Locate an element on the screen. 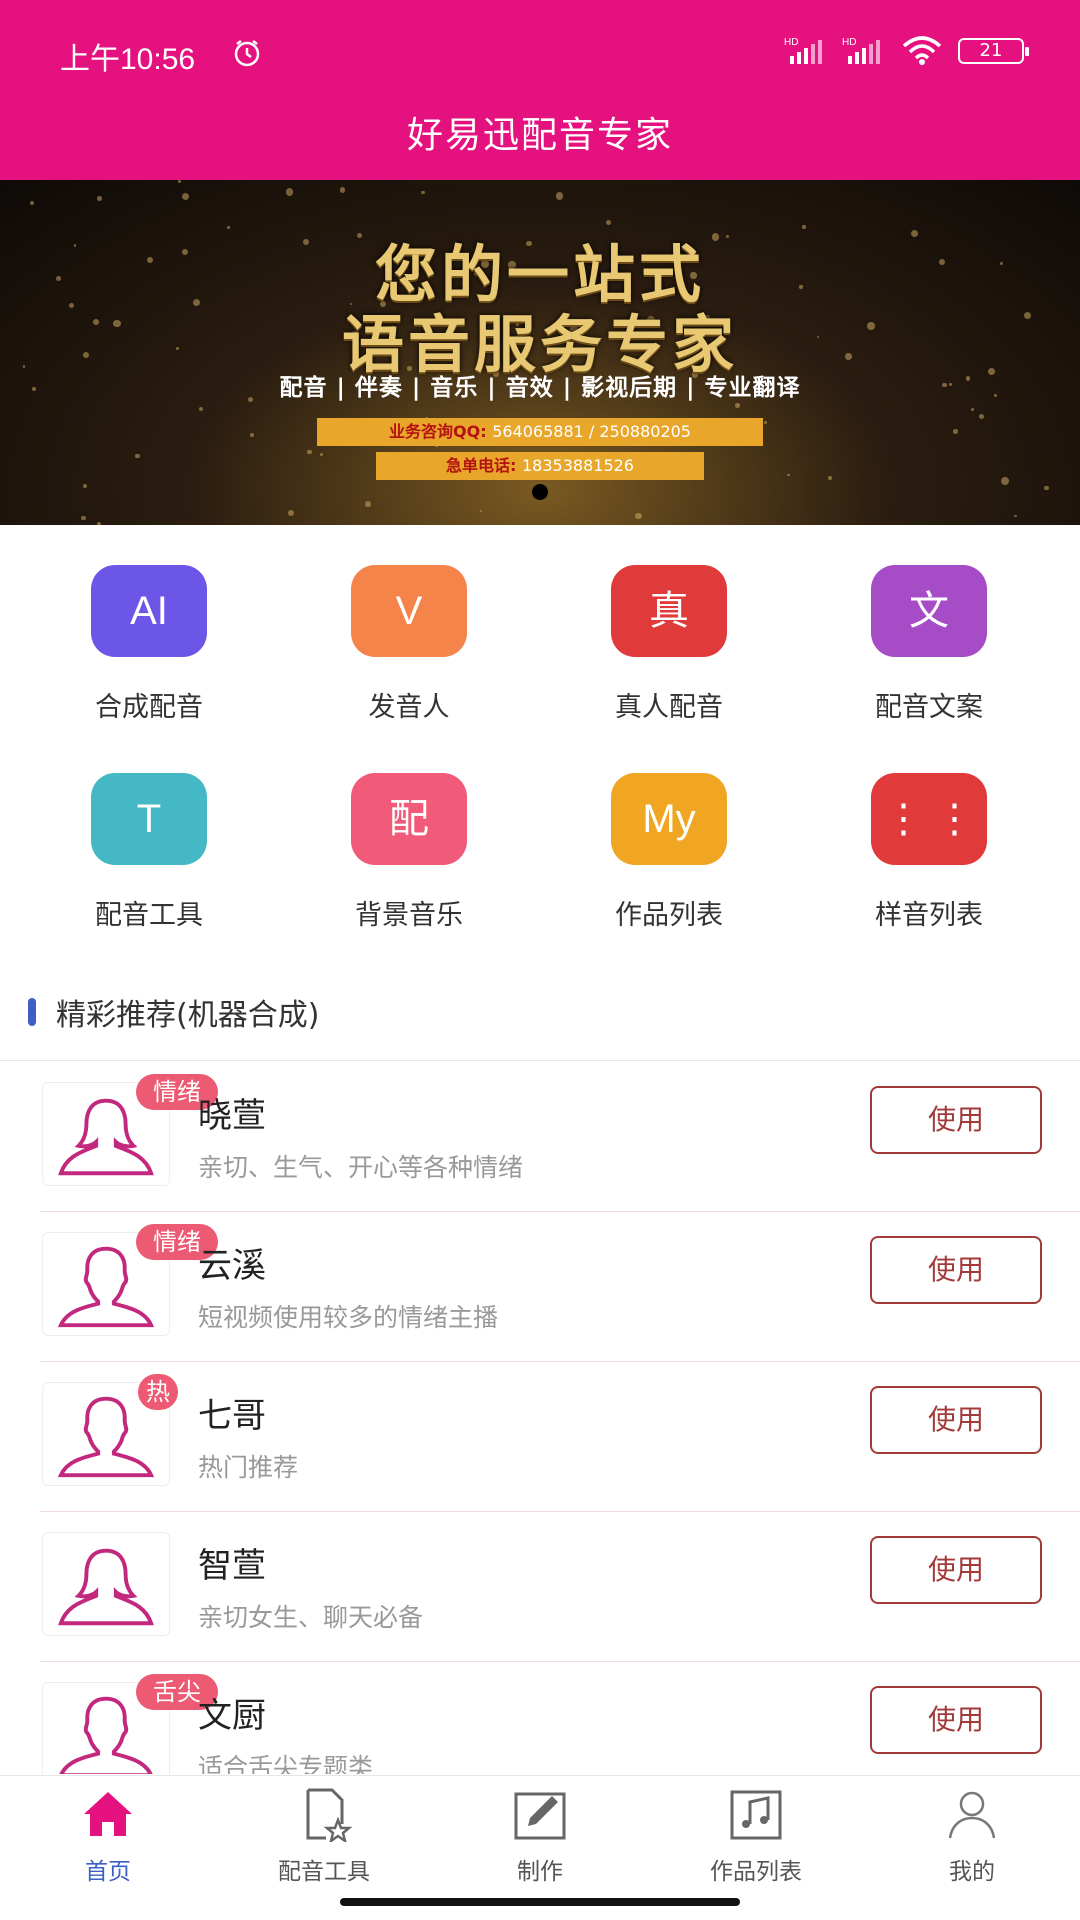 The height and width of the screenshot is (1920, 1080). grid-item-label: 背景音乐 is located at coordinates (409, 915).